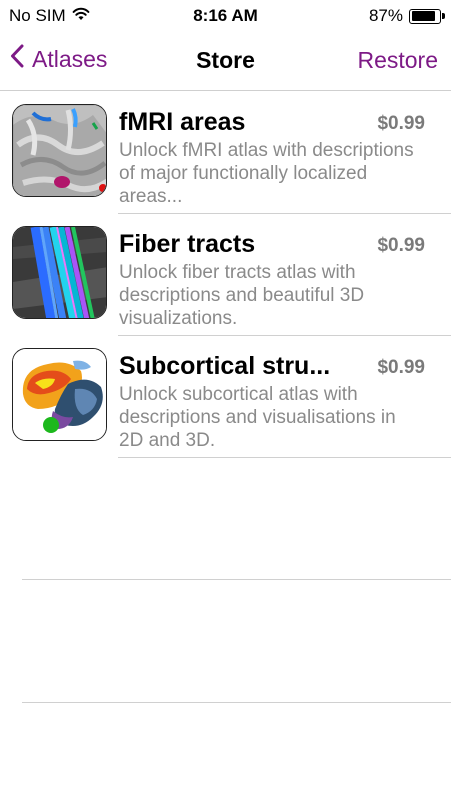 This screenshot has height=800, width=451. What do you see at coordinates (182, 122) in the screenshot?
I see `item-title: fMRI areas` at bounding box center [182, 122].